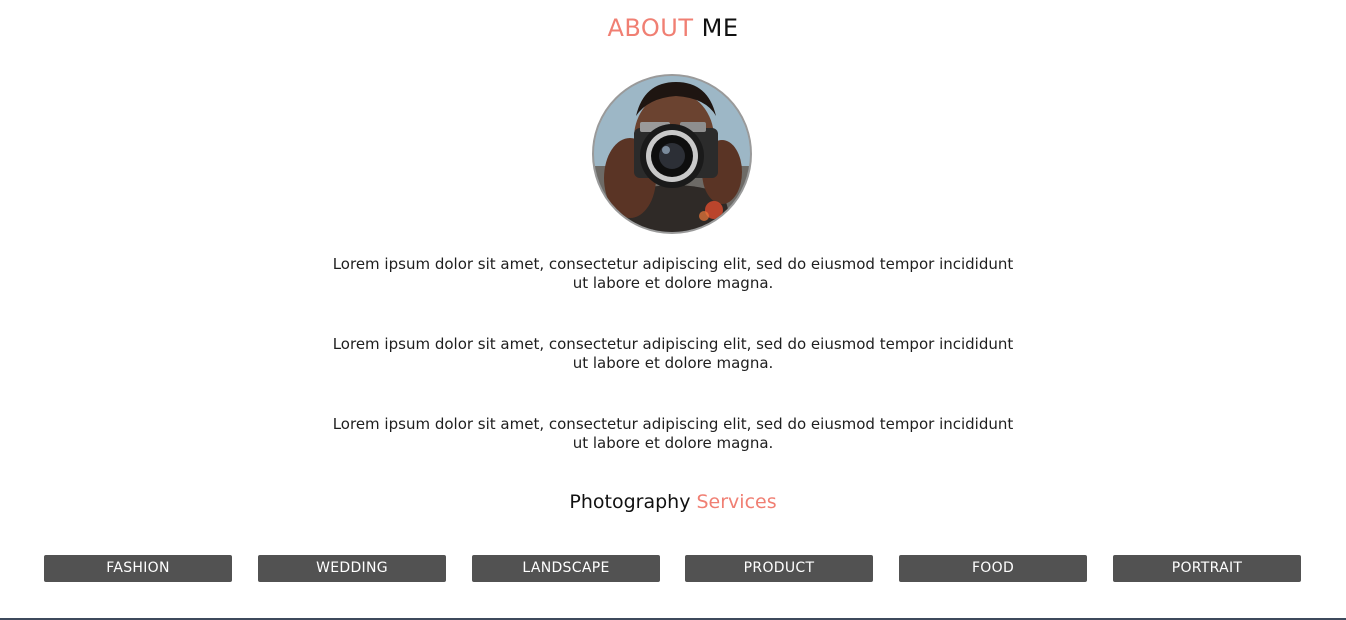 The height and width of the screenshot is (620, 1346). I want to click on service-button-food: FOOD, so click(993, 568).